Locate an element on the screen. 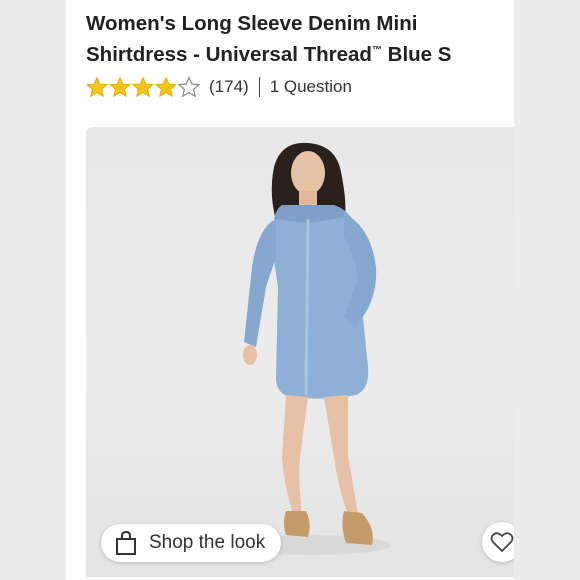 The width and height of the screenshot is (580, 580). rating-row: (174) 1 Question is located at coordinates (219, 87).